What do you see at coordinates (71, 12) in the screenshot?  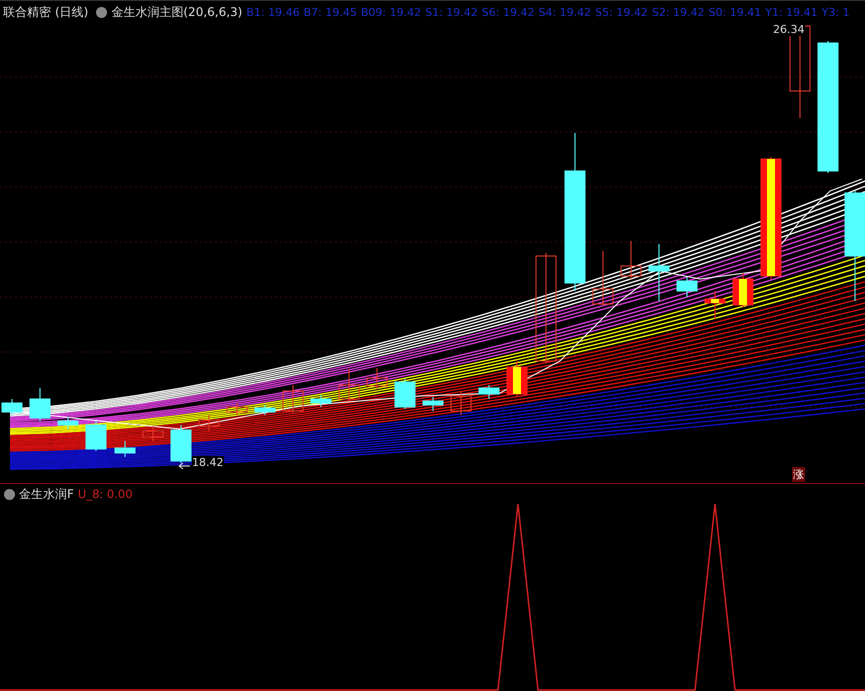 I see `chart-period: (日线)` at bounding box center [71, 12].